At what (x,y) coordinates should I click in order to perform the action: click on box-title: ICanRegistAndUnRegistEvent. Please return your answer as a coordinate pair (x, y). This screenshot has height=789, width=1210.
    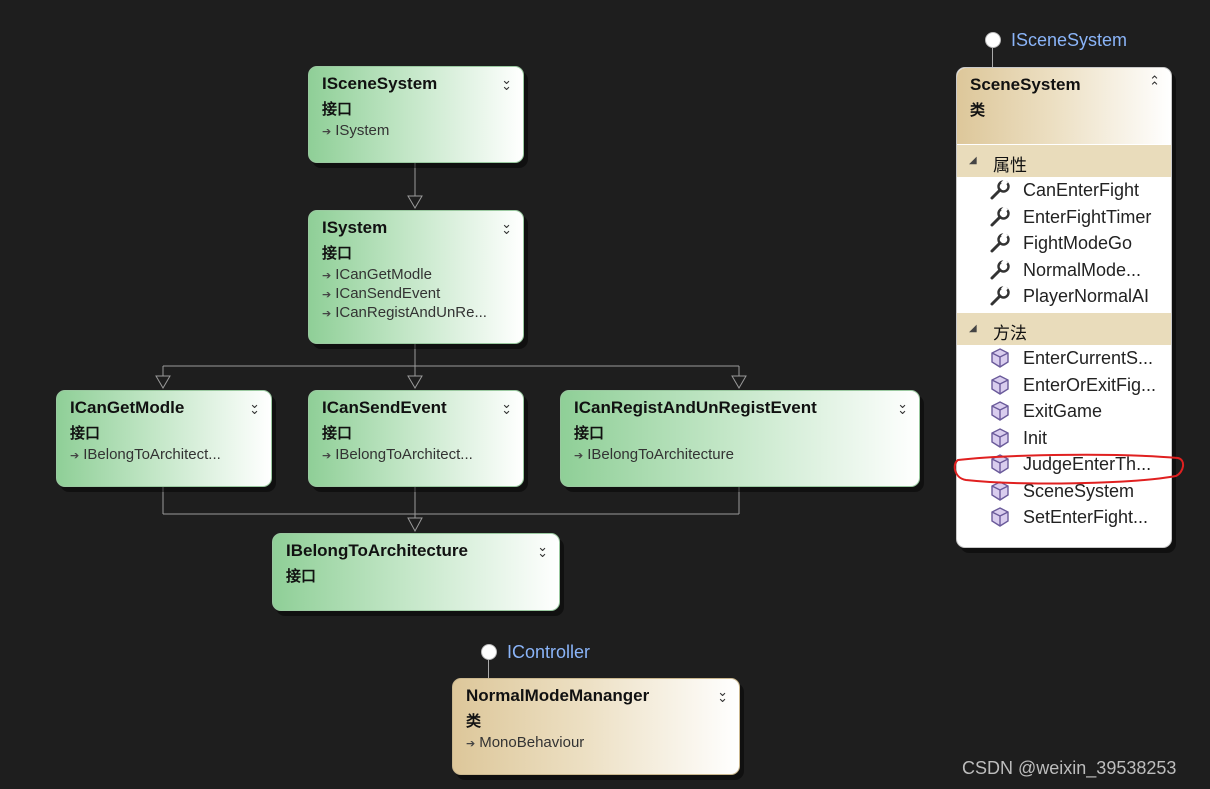
    Looking at the image, I should click on (695, 407).